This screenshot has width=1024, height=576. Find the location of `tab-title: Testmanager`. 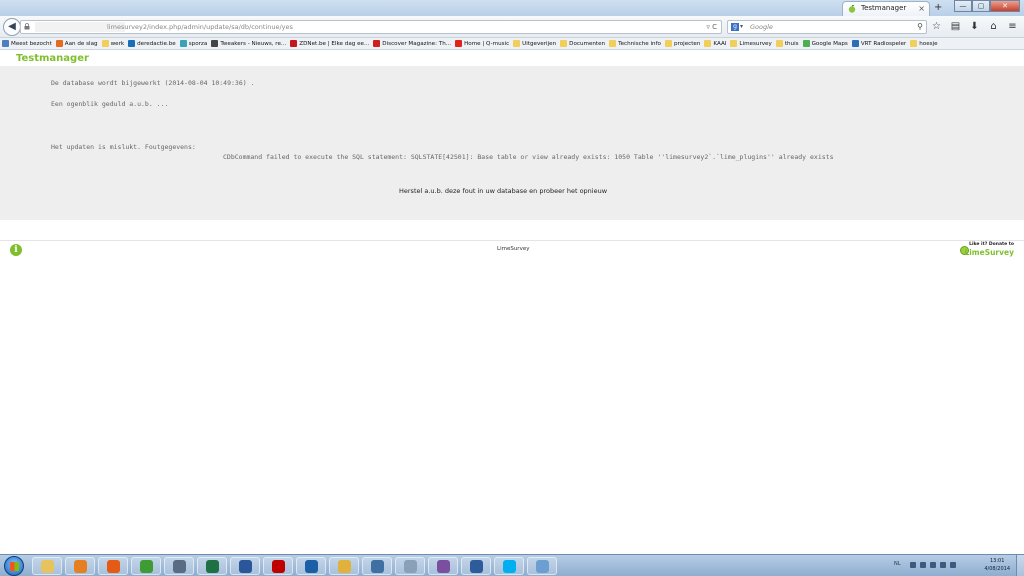

tab-title: Testmanager is located at coordinates (884, 8).